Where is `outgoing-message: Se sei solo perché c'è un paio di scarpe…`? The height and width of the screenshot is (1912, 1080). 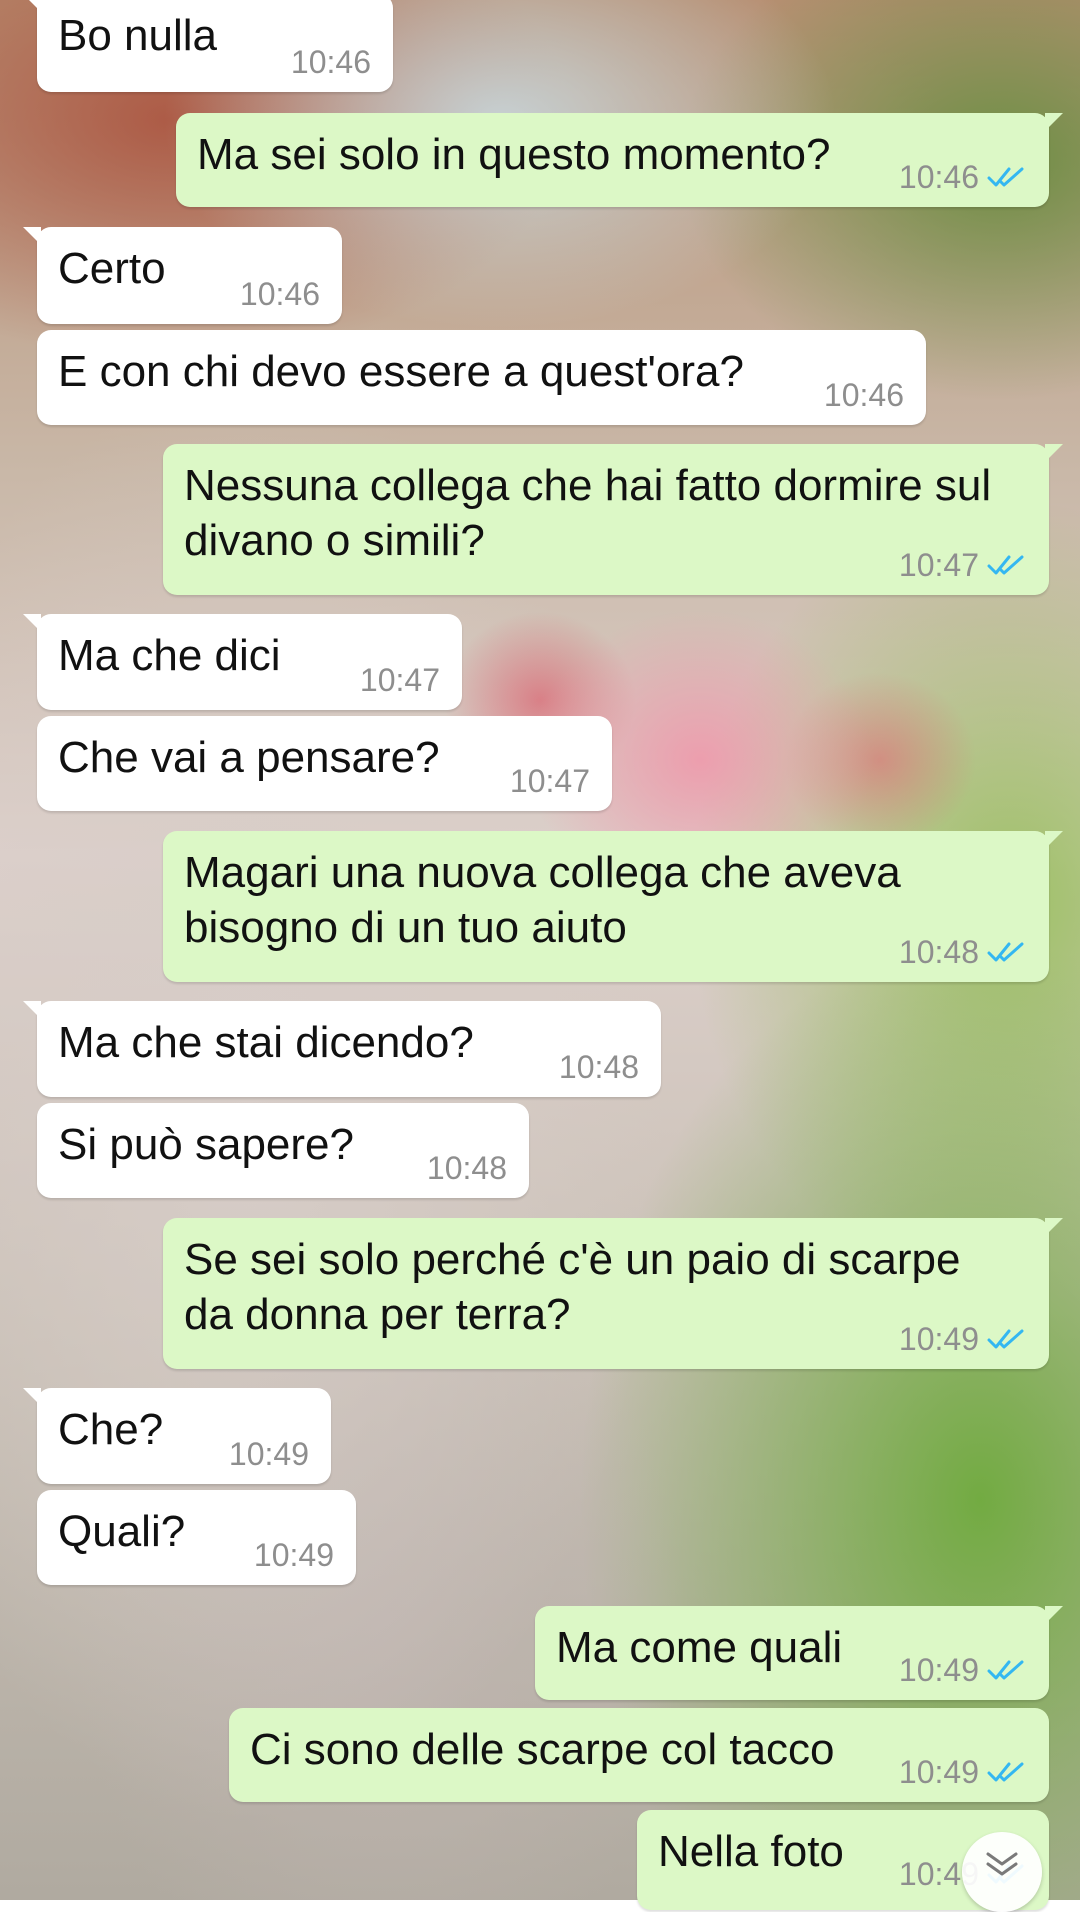 outgoing-message: Se sei solo perché c'è un paio di scarpe… is located at coordinates (613, 1293).